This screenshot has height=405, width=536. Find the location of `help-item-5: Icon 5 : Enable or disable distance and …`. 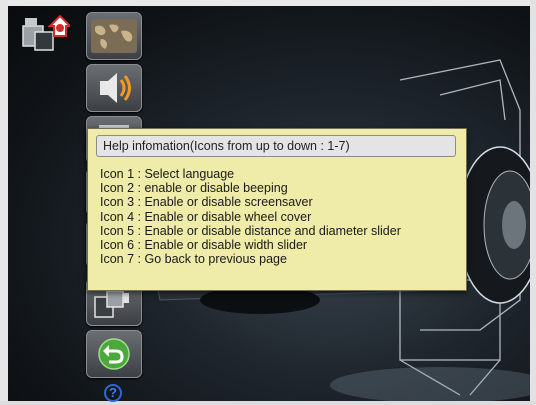

help-item-5: Icon 5 : Enable or disable distance and … is located at coordinates (250, 230).